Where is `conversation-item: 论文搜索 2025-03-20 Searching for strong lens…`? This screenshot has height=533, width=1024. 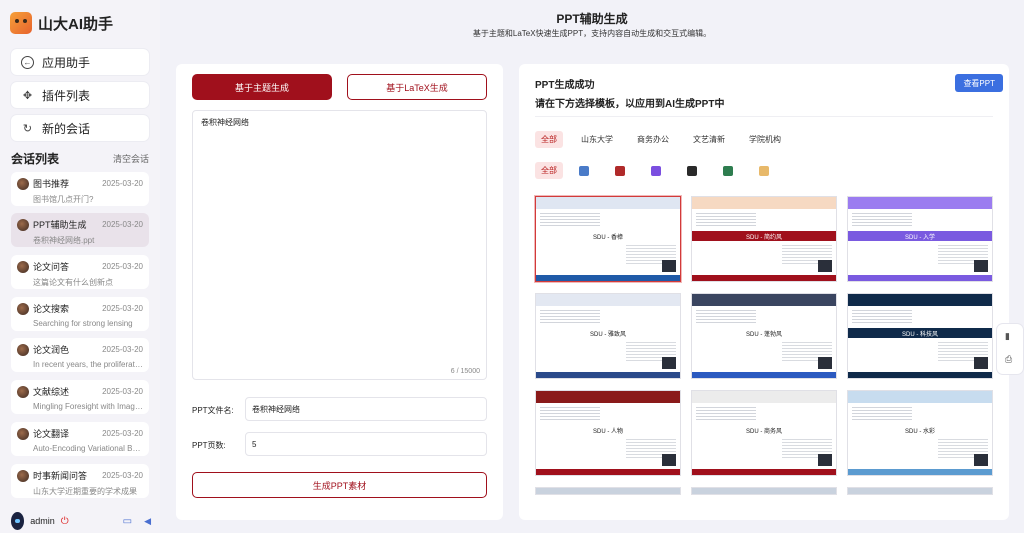
conversation-item: 论文搜索 2025-03-20 Searching for strong lens… is located at coordinates (80, 314).